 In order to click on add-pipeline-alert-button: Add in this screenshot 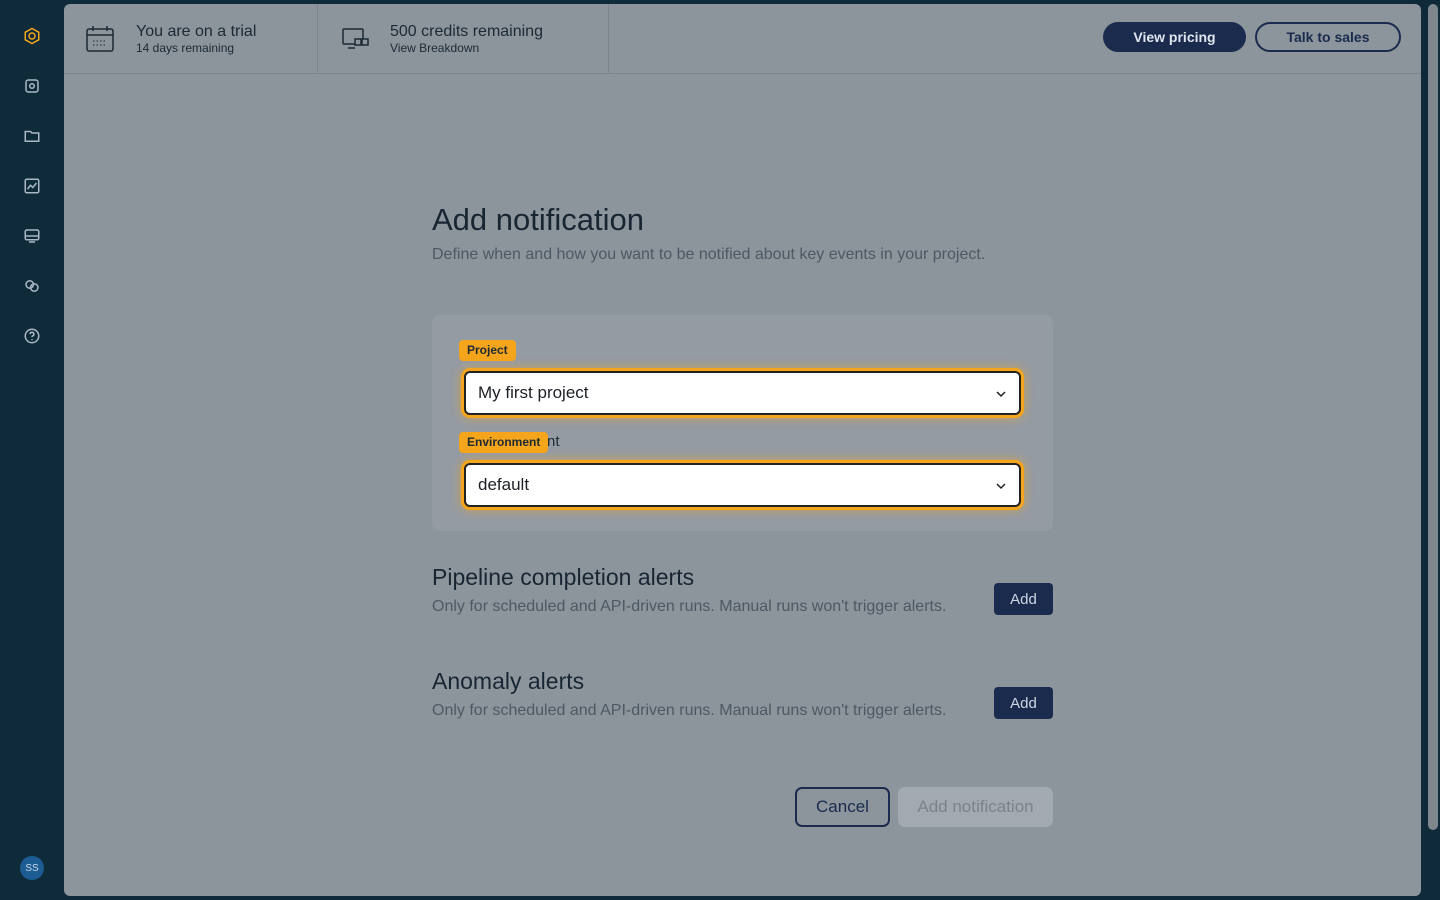, I will do `click(1023, 599)`.